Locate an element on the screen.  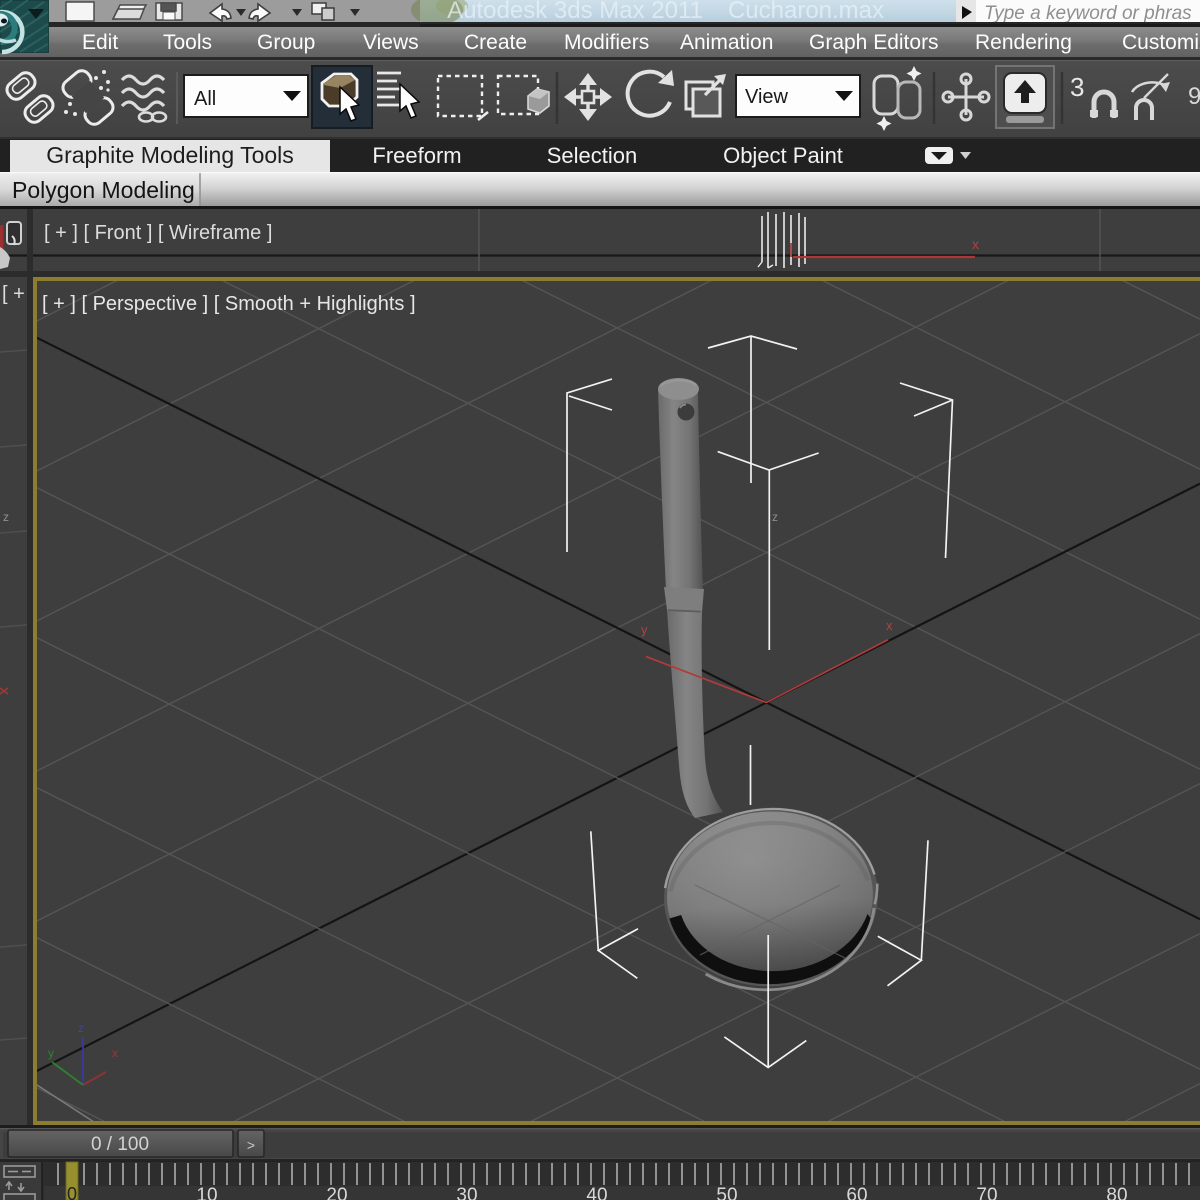
svg-text: 60 is located at coordinates (856, 1192).